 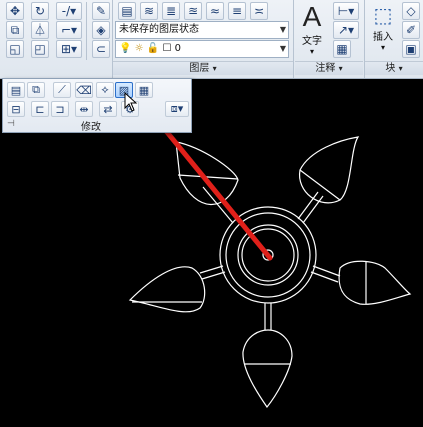 I want to click on modify-button-12: ⇄, so click(x=108, y=109).